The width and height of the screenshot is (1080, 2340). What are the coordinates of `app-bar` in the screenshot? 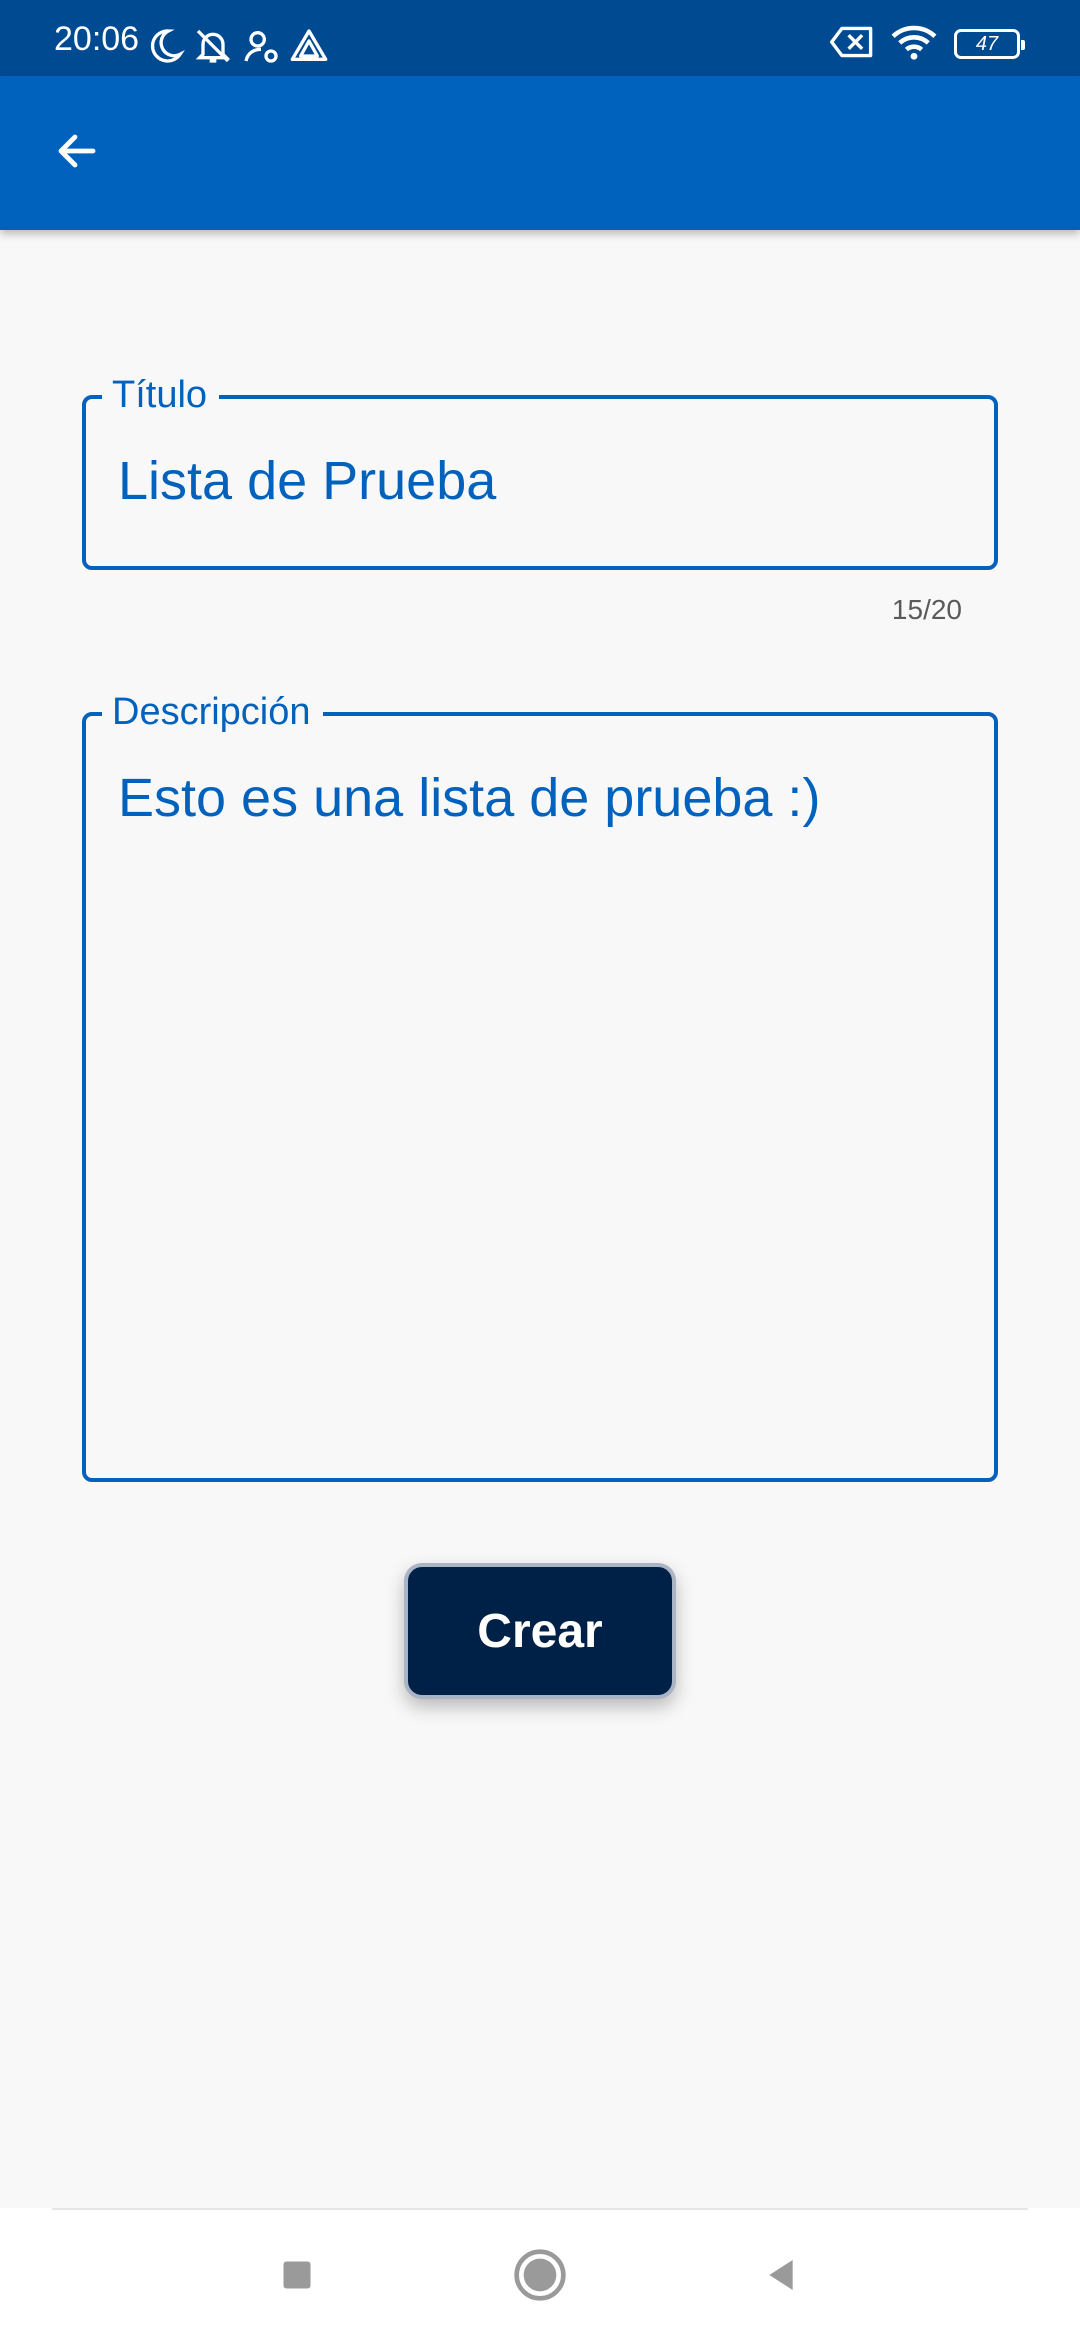 It's located at (540, 153).